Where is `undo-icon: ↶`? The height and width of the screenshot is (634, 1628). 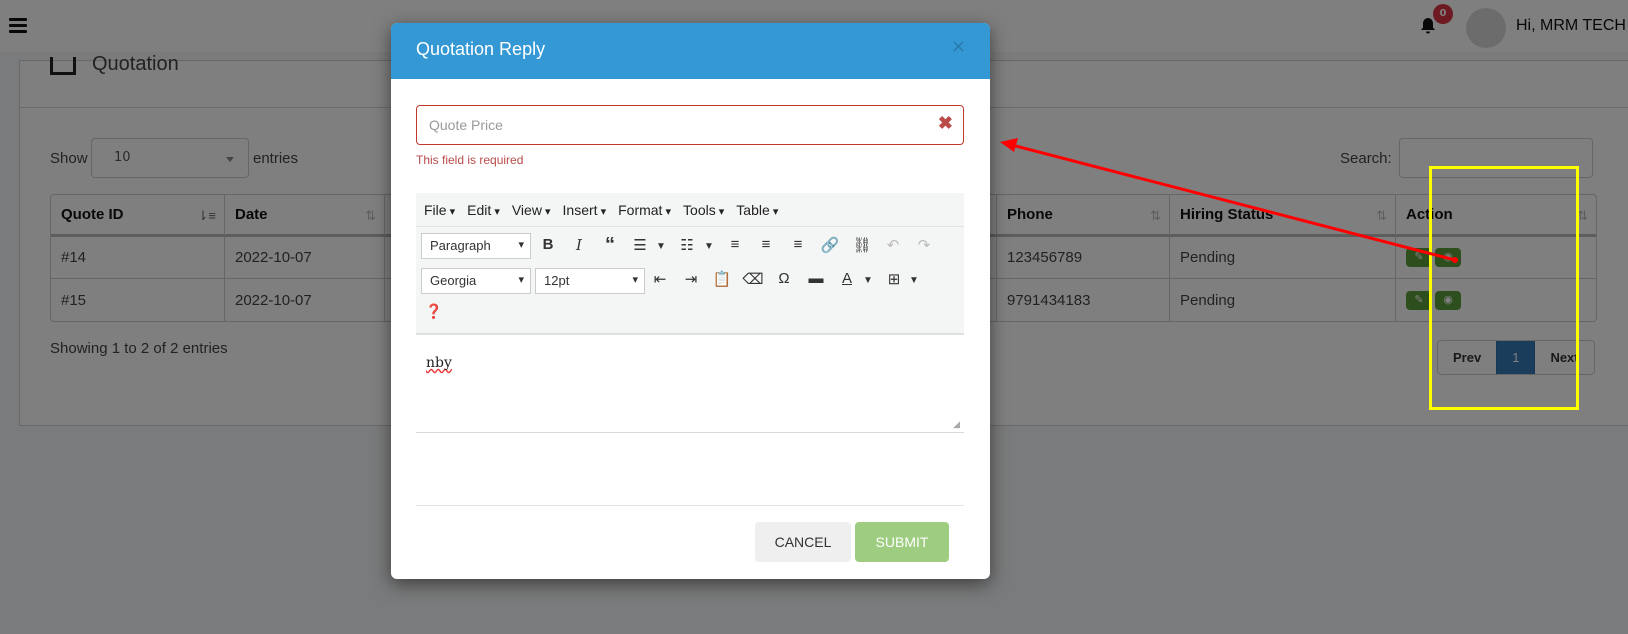 undo-icon: ↶ is located at coordinates (893, 245).